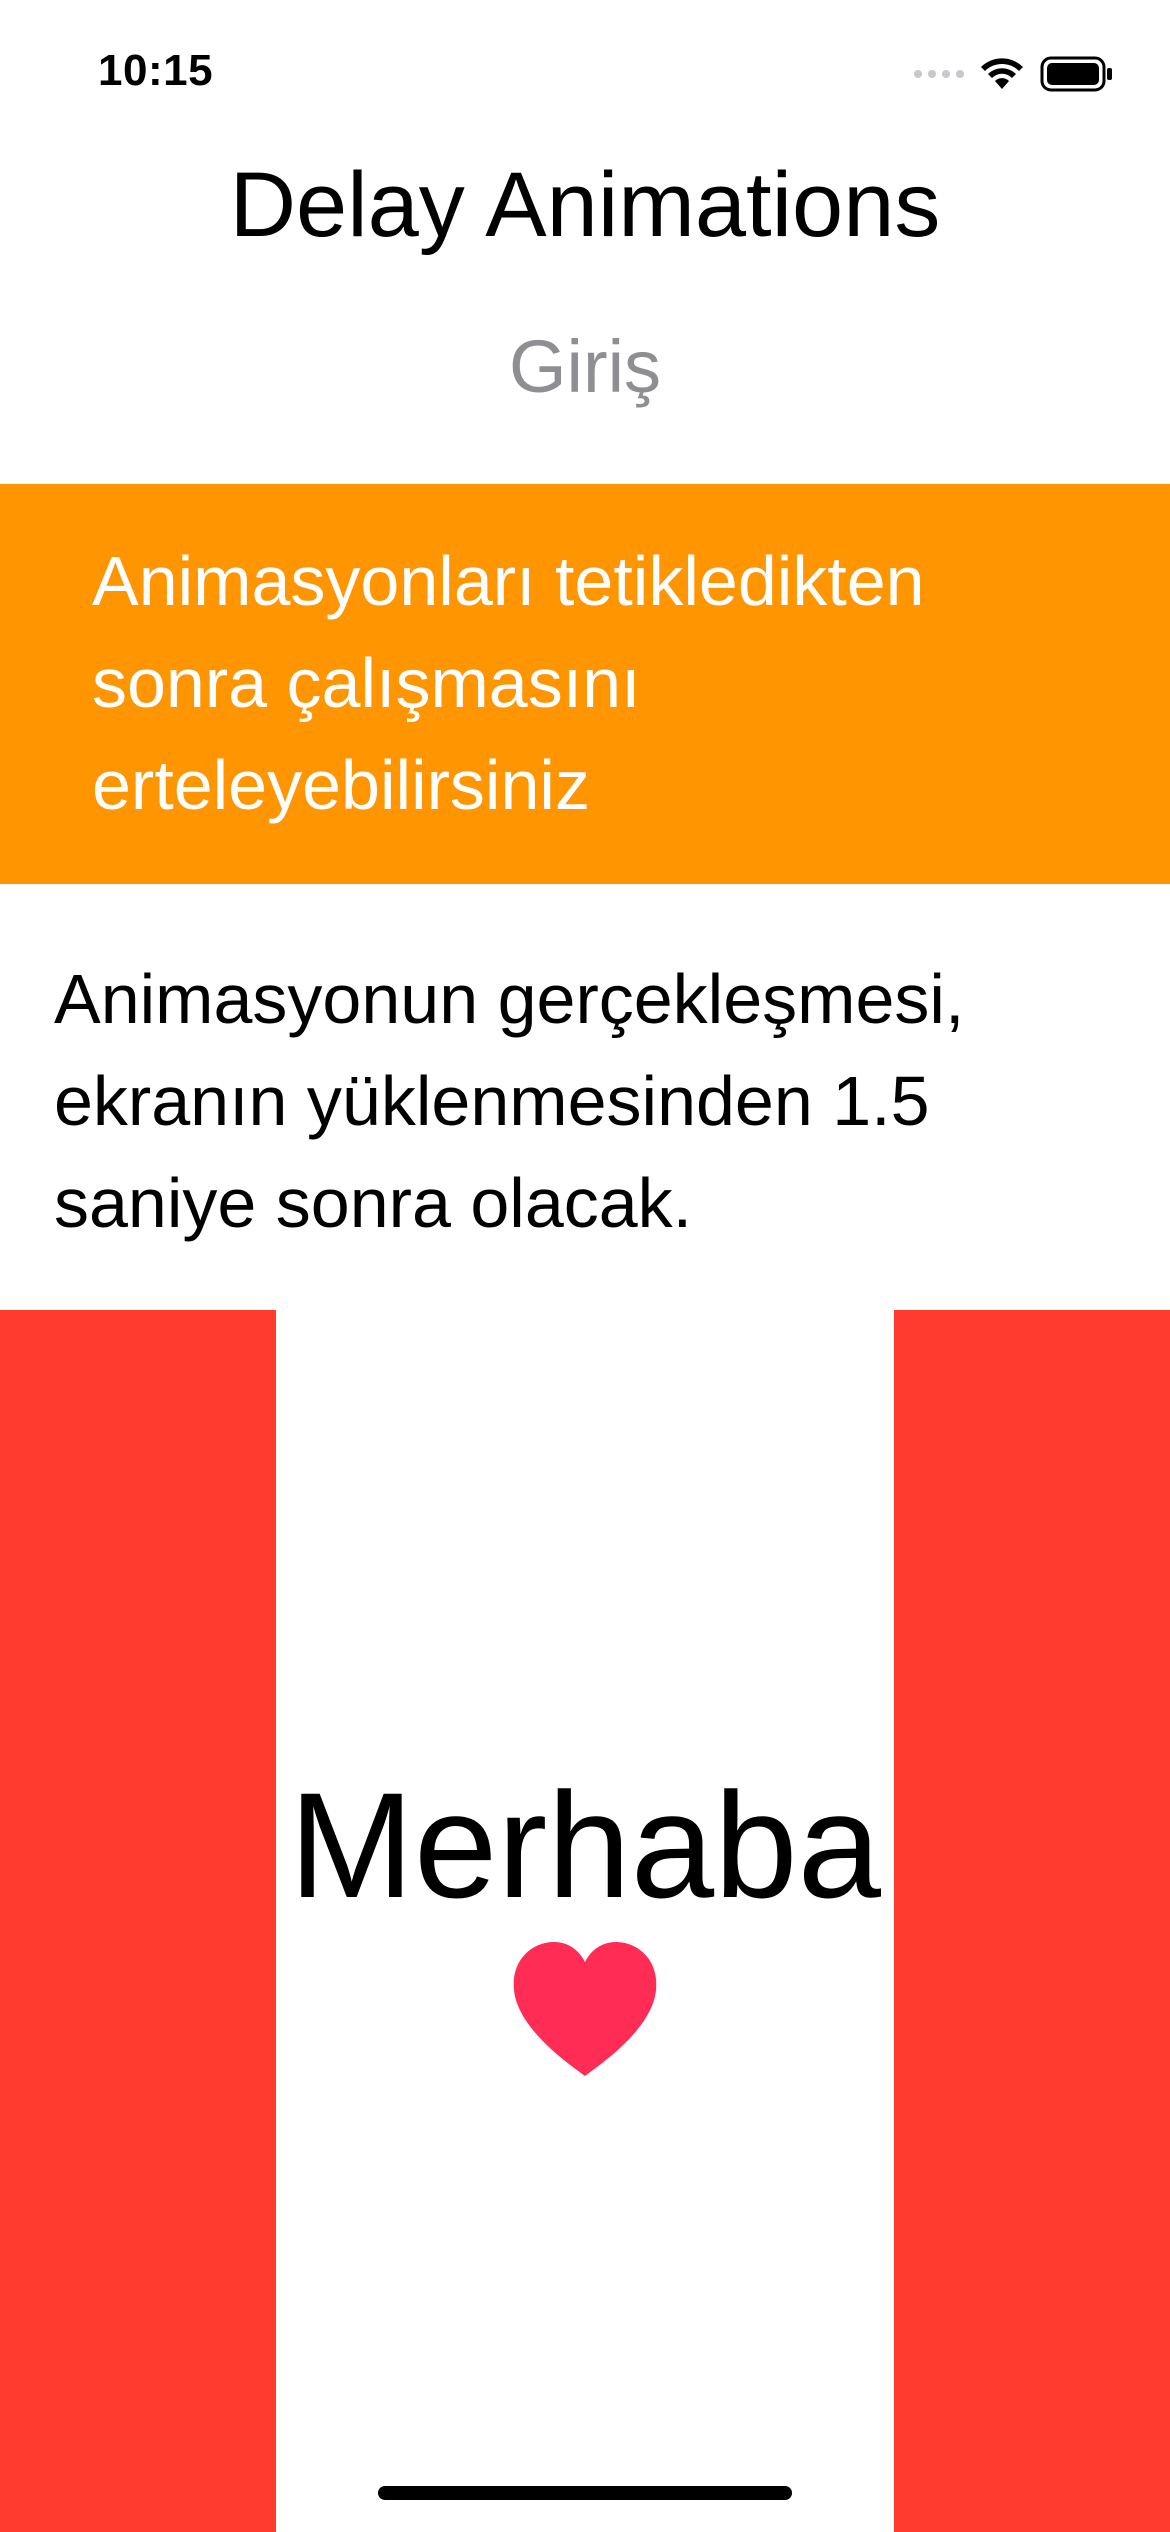  What do you see at coordinates (585, 2493) in the screenshot?
I see `home-indicator` at bounding box center [585, 2493].